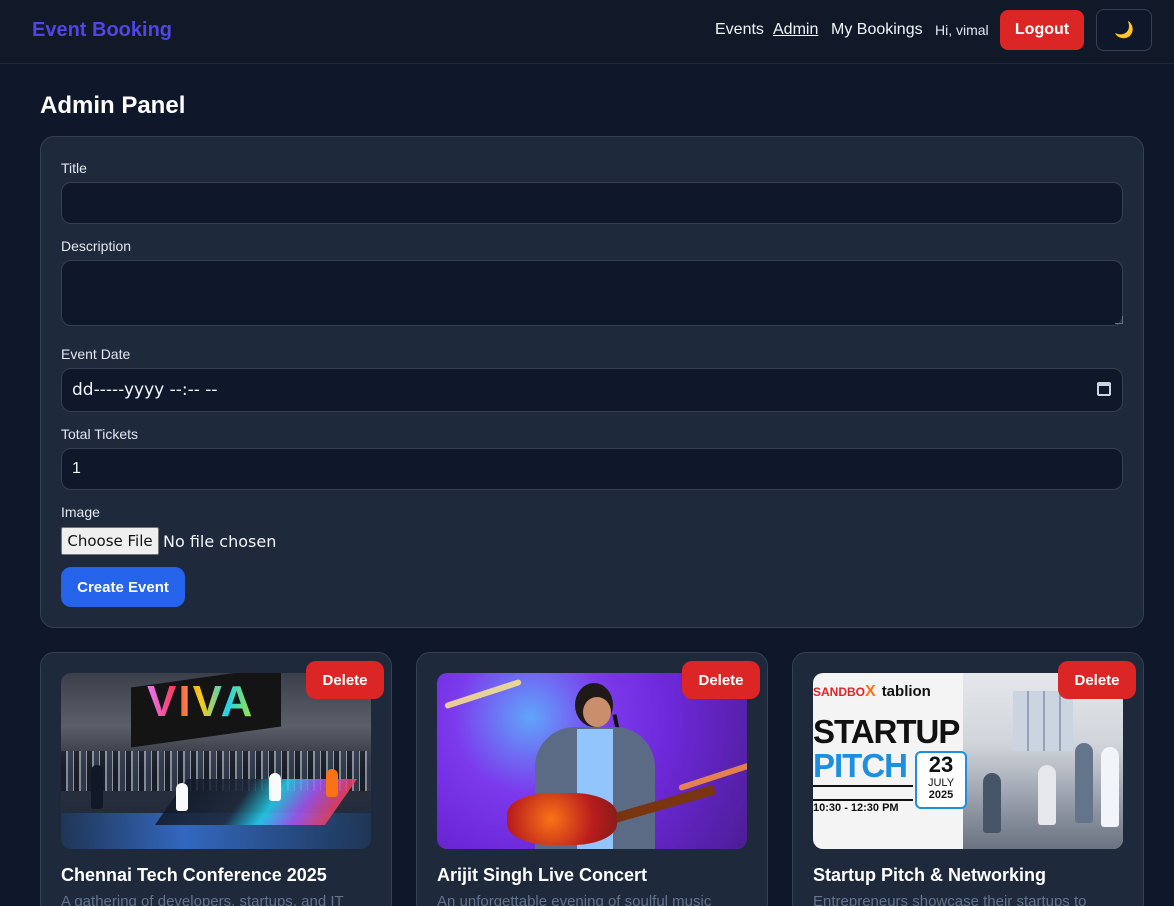 Image resolution: width=1174 pixels, height=906 pixels. I want to click on moon-icon: 🌙, so click(1124, 30).